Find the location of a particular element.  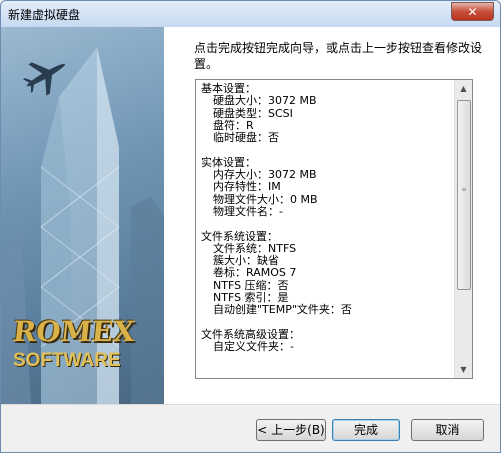

summary-line: 内存特性：IM is located at coordinates (247, 187).